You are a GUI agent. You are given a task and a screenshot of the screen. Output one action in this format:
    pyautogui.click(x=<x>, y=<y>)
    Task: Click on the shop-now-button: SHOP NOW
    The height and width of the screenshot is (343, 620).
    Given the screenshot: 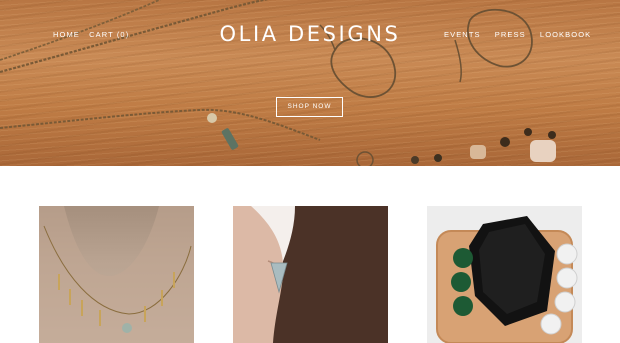 What is the action you would take?
    pyautogui.click(x=309, y=107)
    